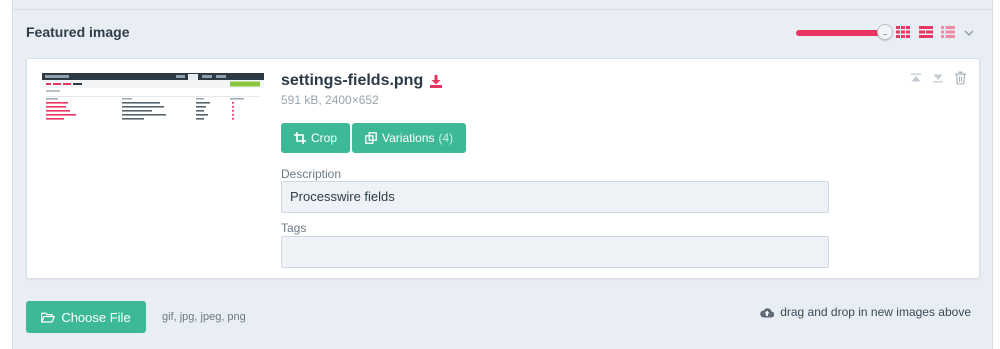 The width and height of the screenshot is (1000, 349). I want to click on cloud-upload-icon, so click(767, 312).